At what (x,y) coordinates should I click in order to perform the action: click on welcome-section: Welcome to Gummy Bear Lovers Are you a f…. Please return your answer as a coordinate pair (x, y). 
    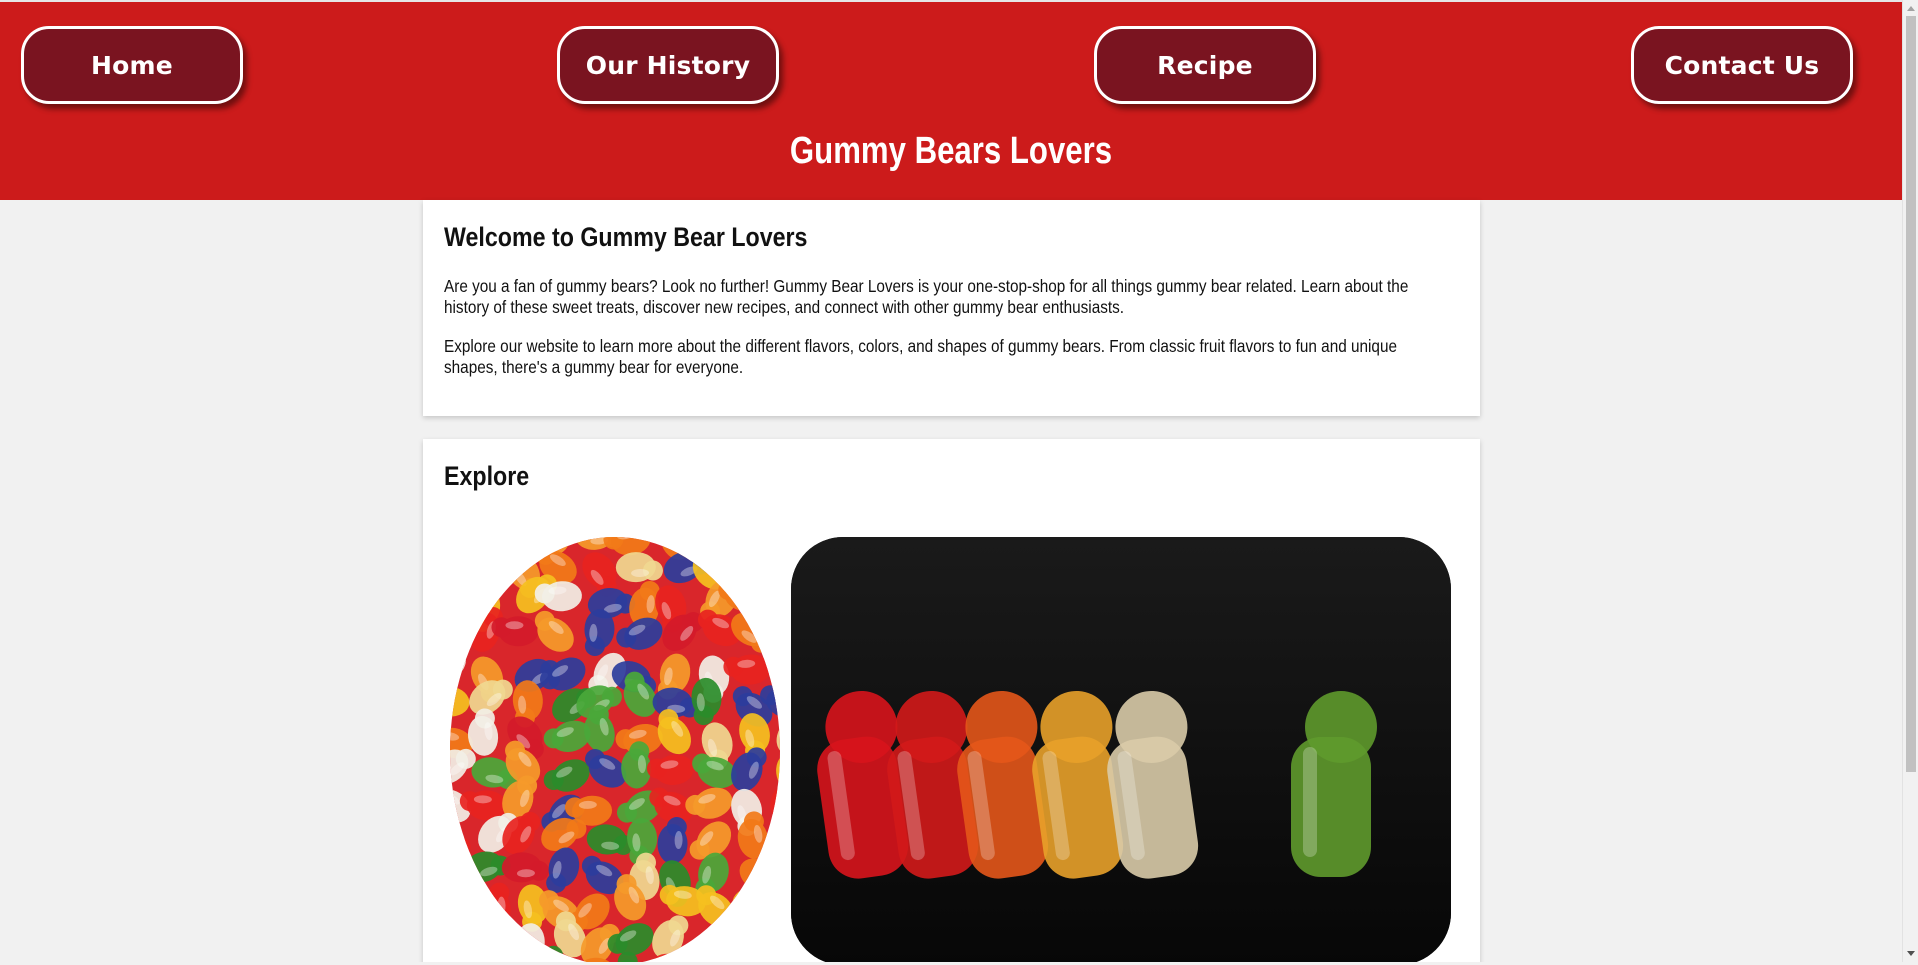
    Looking at the image, I should click on (951, 308).